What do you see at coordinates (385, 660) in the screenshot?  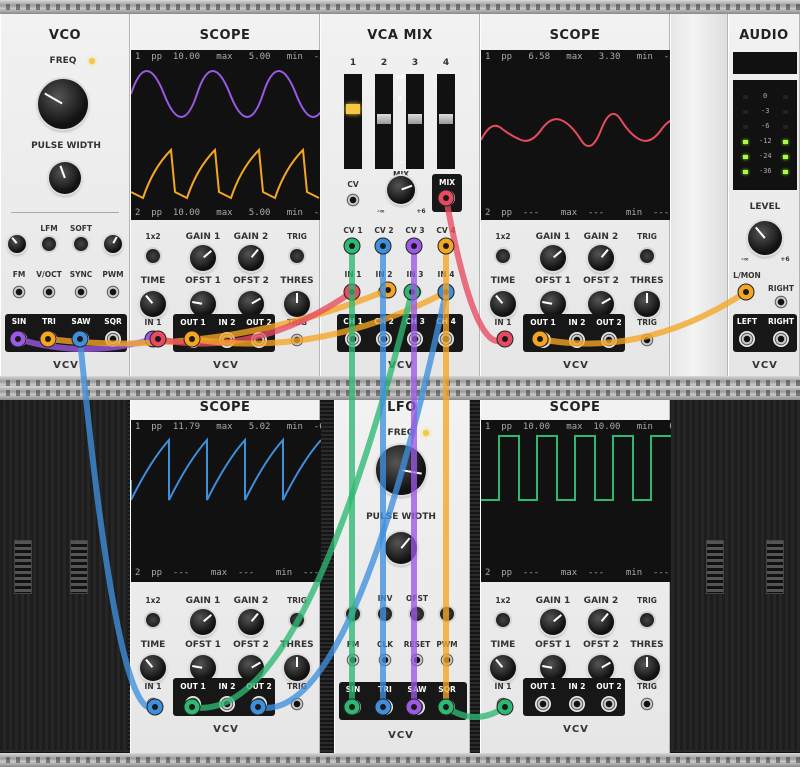 I see `clk-input-jack` at bounding box center [385, 660].